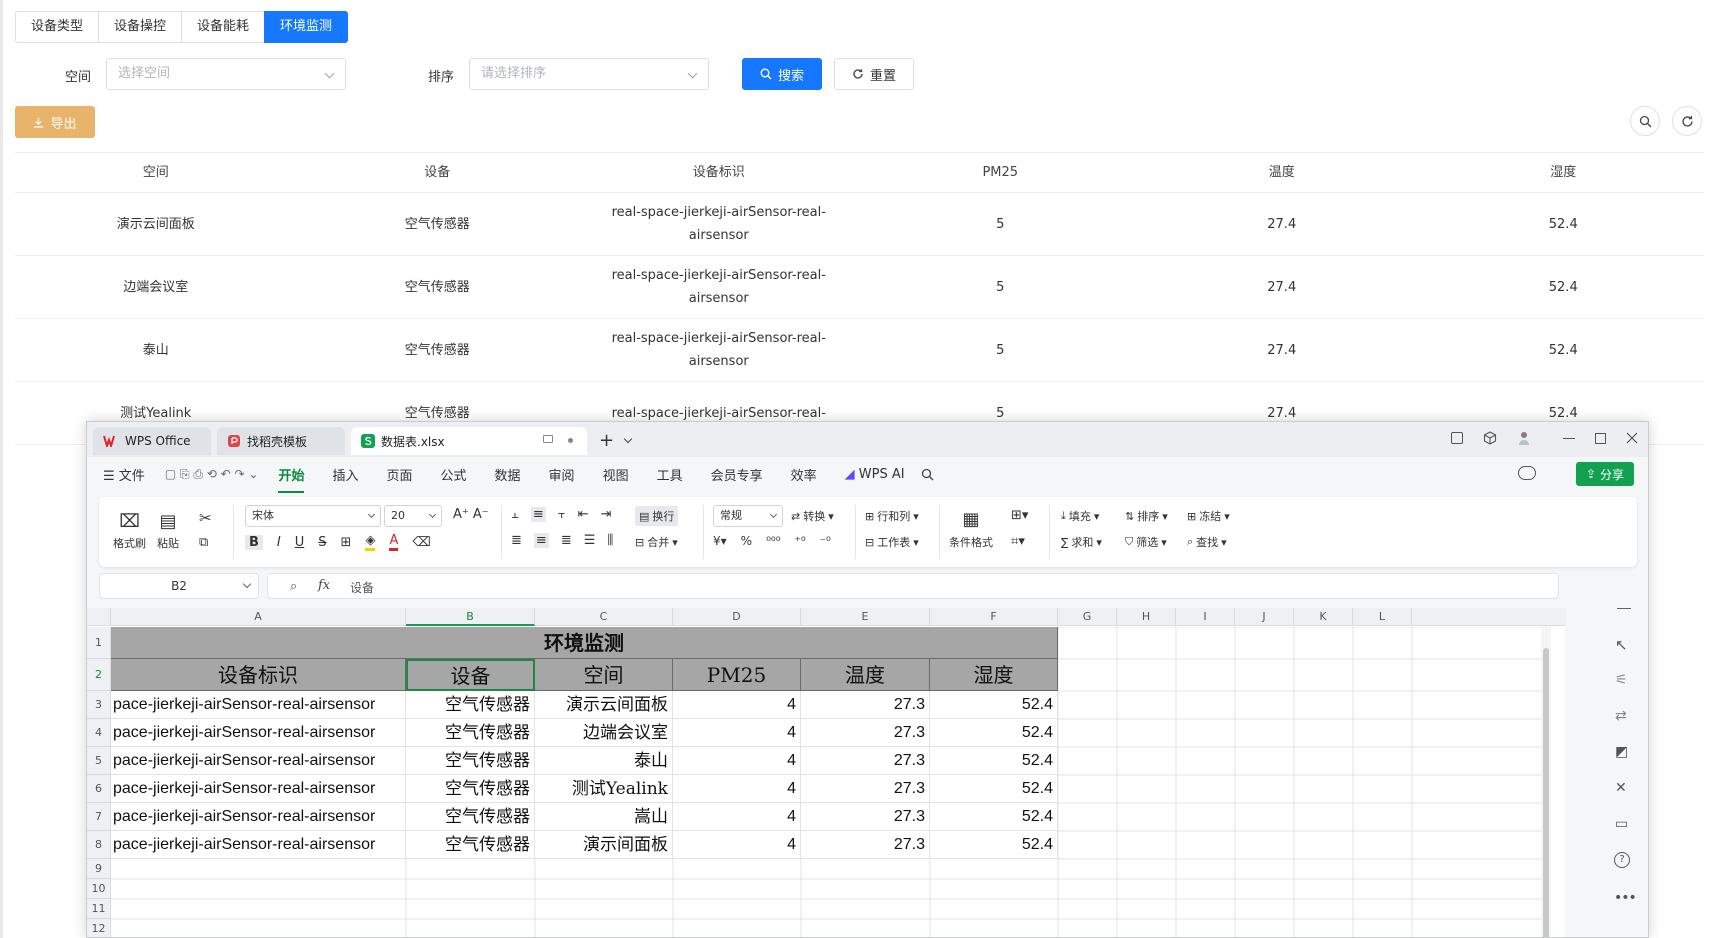  Describe the element at coordinates (800, 541) in the screenshot. I see `increase-decimal-icon: ⁺⁰` at that location.